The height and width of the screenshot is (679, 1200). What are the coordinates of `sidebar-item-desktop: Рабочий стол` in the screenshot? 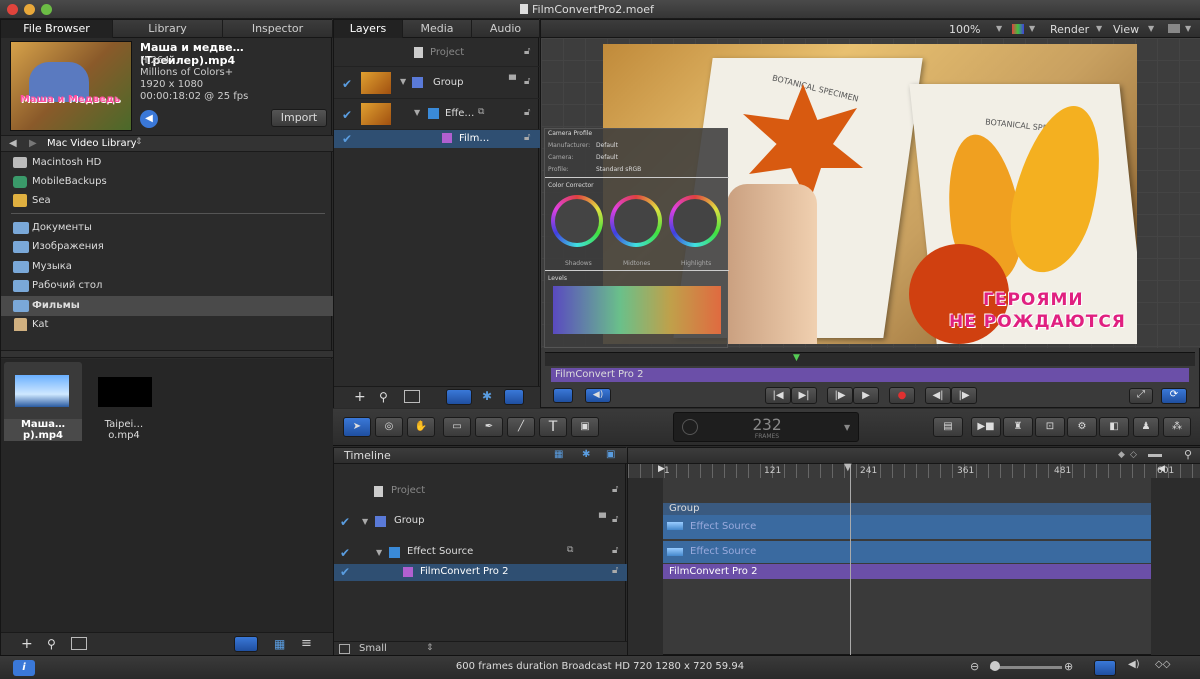 It's located at (167, 286).